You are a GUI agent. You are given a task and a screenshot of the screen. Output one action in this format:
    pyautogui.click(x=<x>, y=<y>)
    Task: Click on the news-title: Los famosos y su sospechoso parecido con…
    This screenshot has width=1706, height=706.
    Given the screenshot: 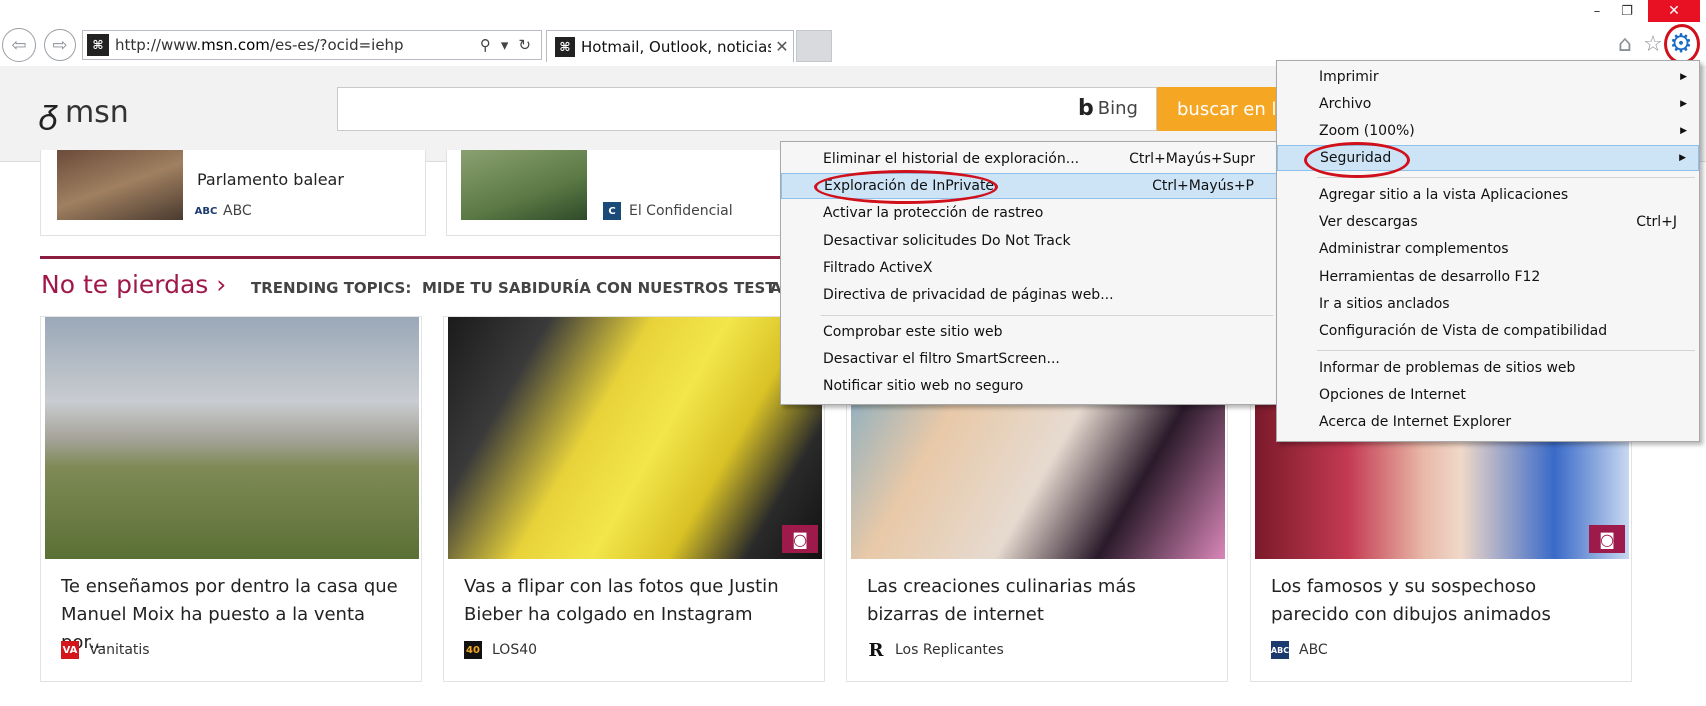 What is the action you would take?
    pyautogui.click(x=1443, y=601)
    